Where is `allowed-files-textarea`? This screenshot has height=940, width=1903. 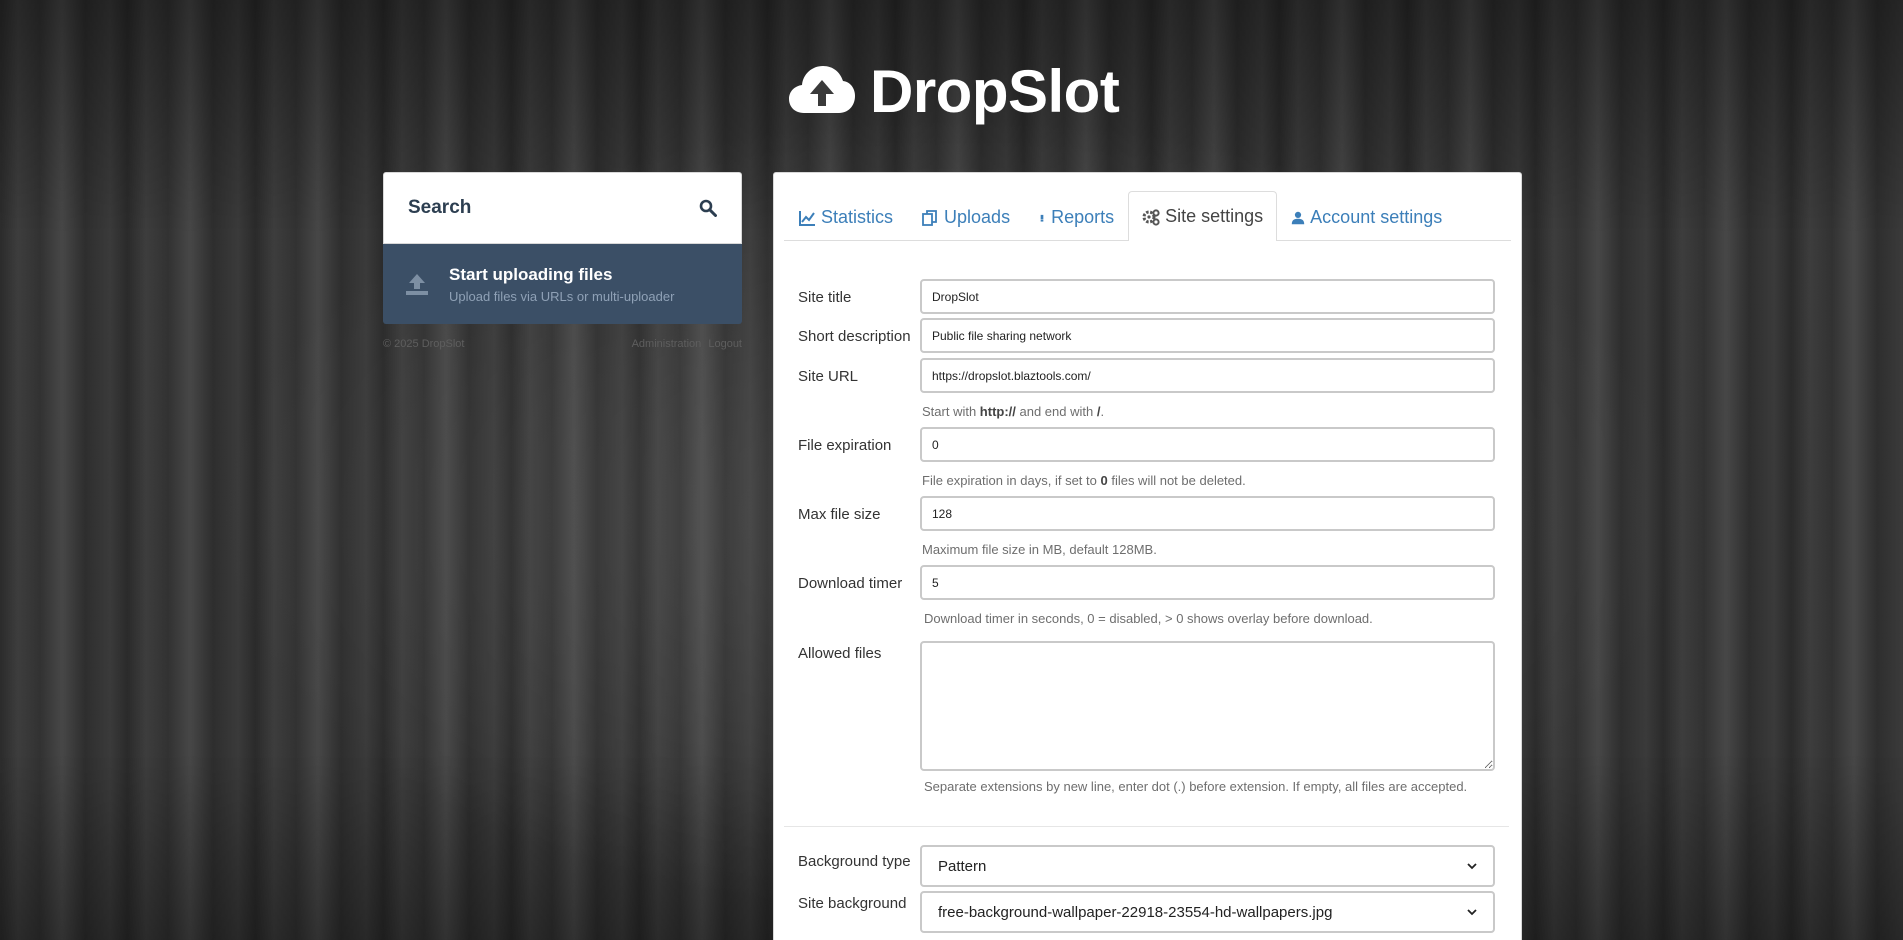 allowed-files-textarea is located at coordinates (1207, 706).